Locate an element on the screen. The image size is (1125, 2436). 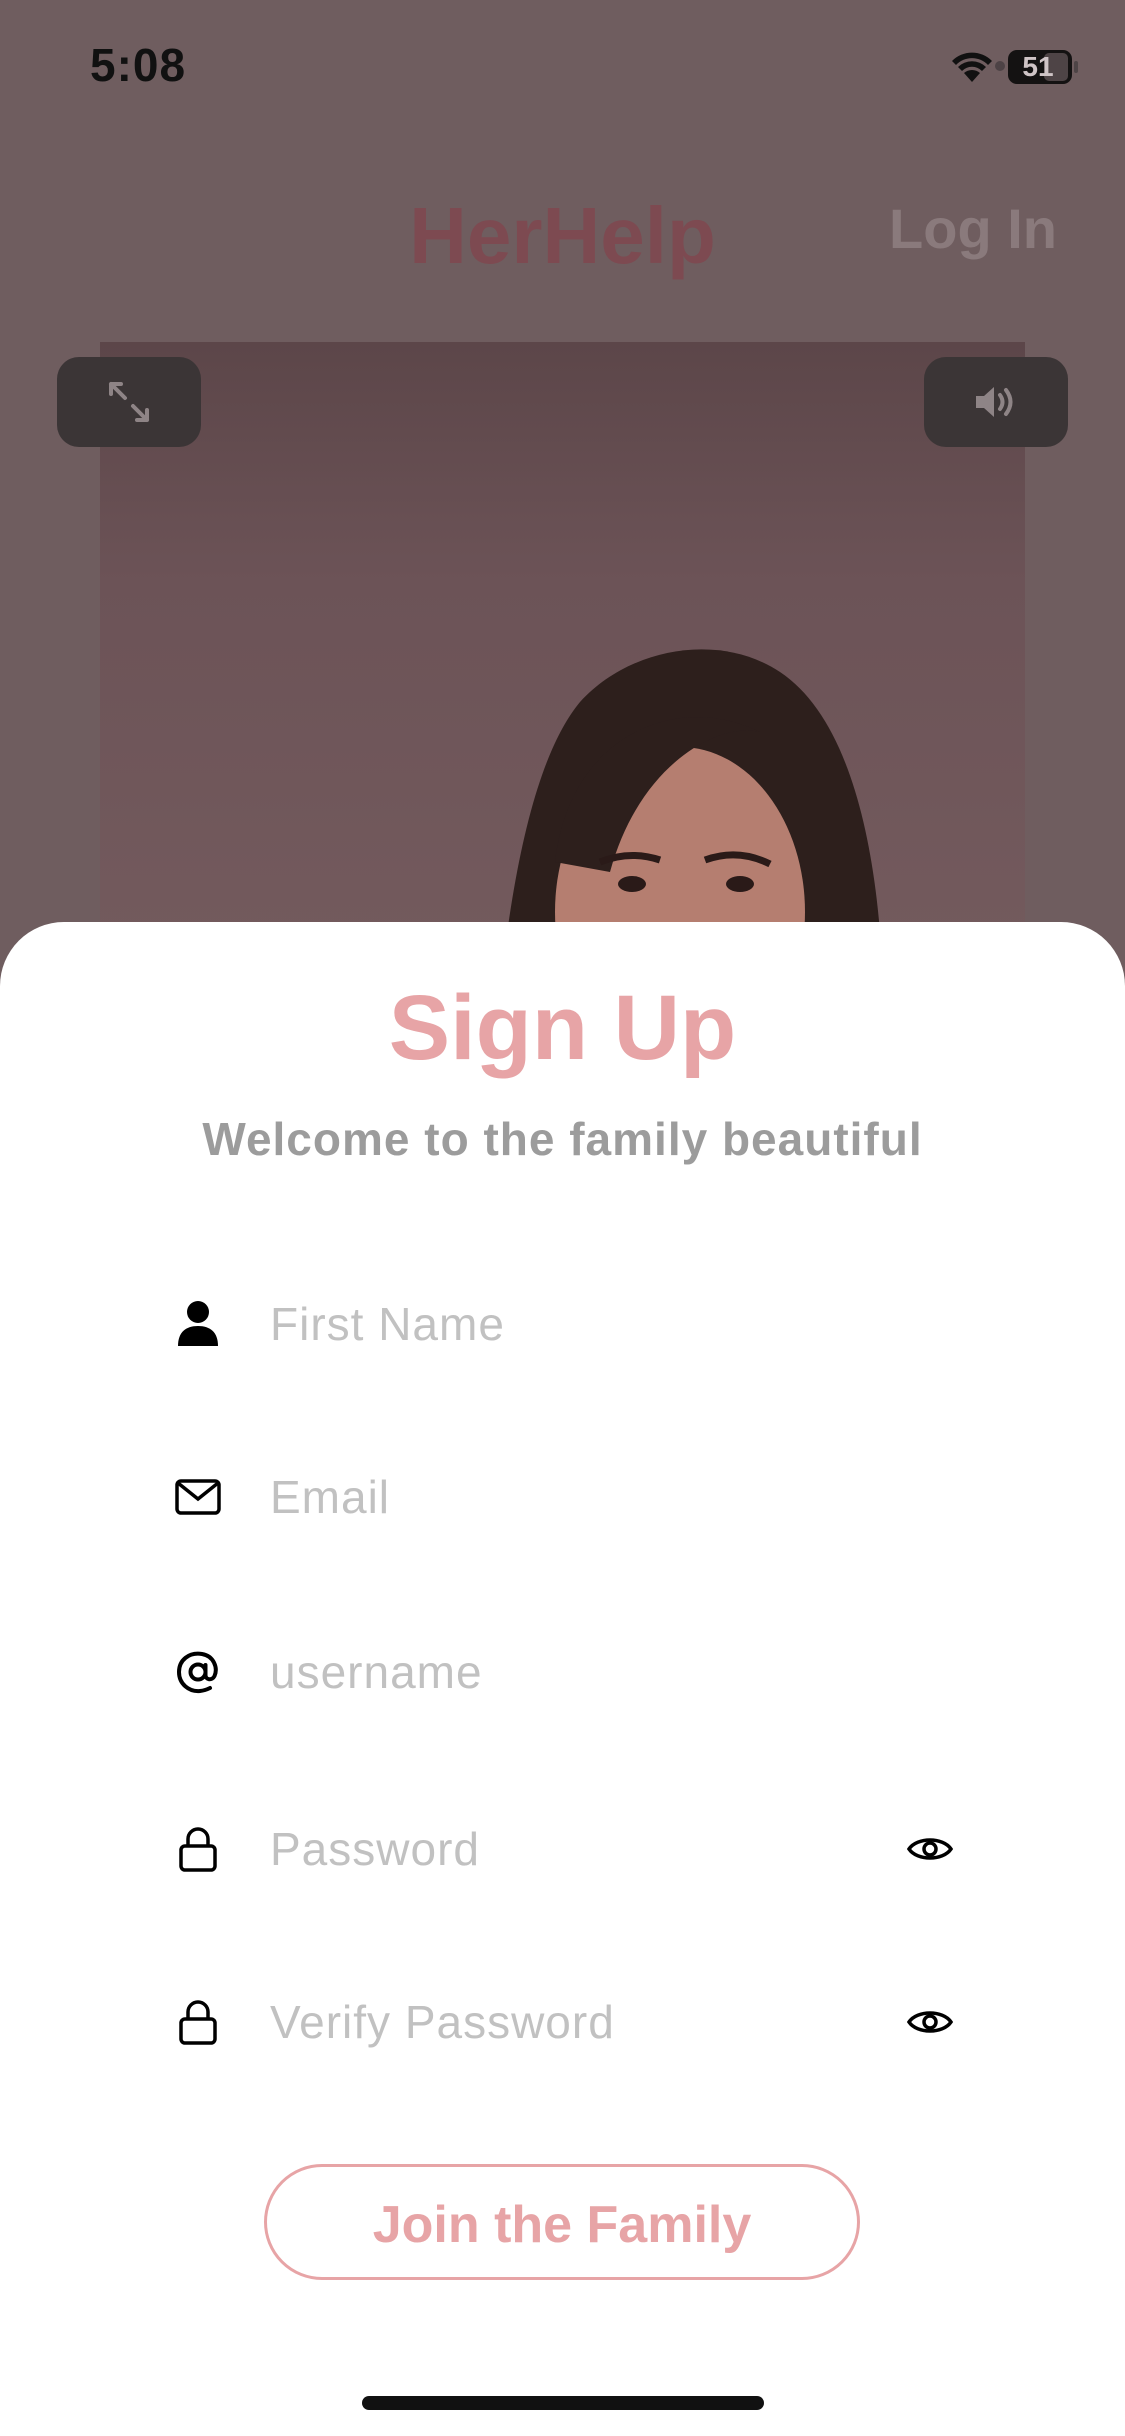
battery-icon: 51 is located at coordinates (1040, 67).